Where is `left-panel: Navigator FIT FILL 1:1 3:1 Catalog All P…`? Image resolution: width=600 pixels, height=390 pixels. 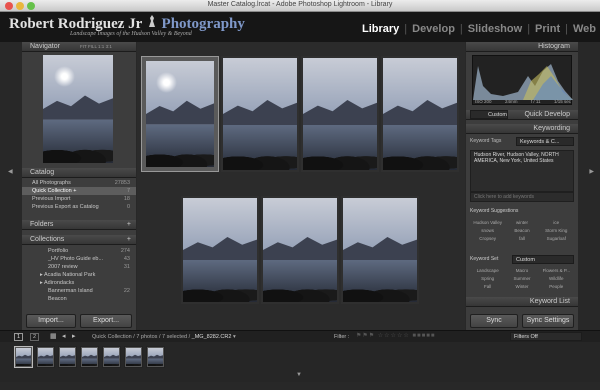
left-panel: Navigator FIT FILL 1:1 3:1 Catalog All P… is located at coordinates (79, 186).